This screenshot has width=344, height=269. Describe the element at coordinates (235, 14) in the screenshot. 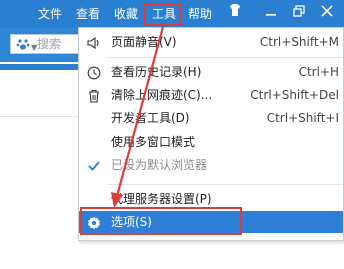

I see `skin-icon` at that location.